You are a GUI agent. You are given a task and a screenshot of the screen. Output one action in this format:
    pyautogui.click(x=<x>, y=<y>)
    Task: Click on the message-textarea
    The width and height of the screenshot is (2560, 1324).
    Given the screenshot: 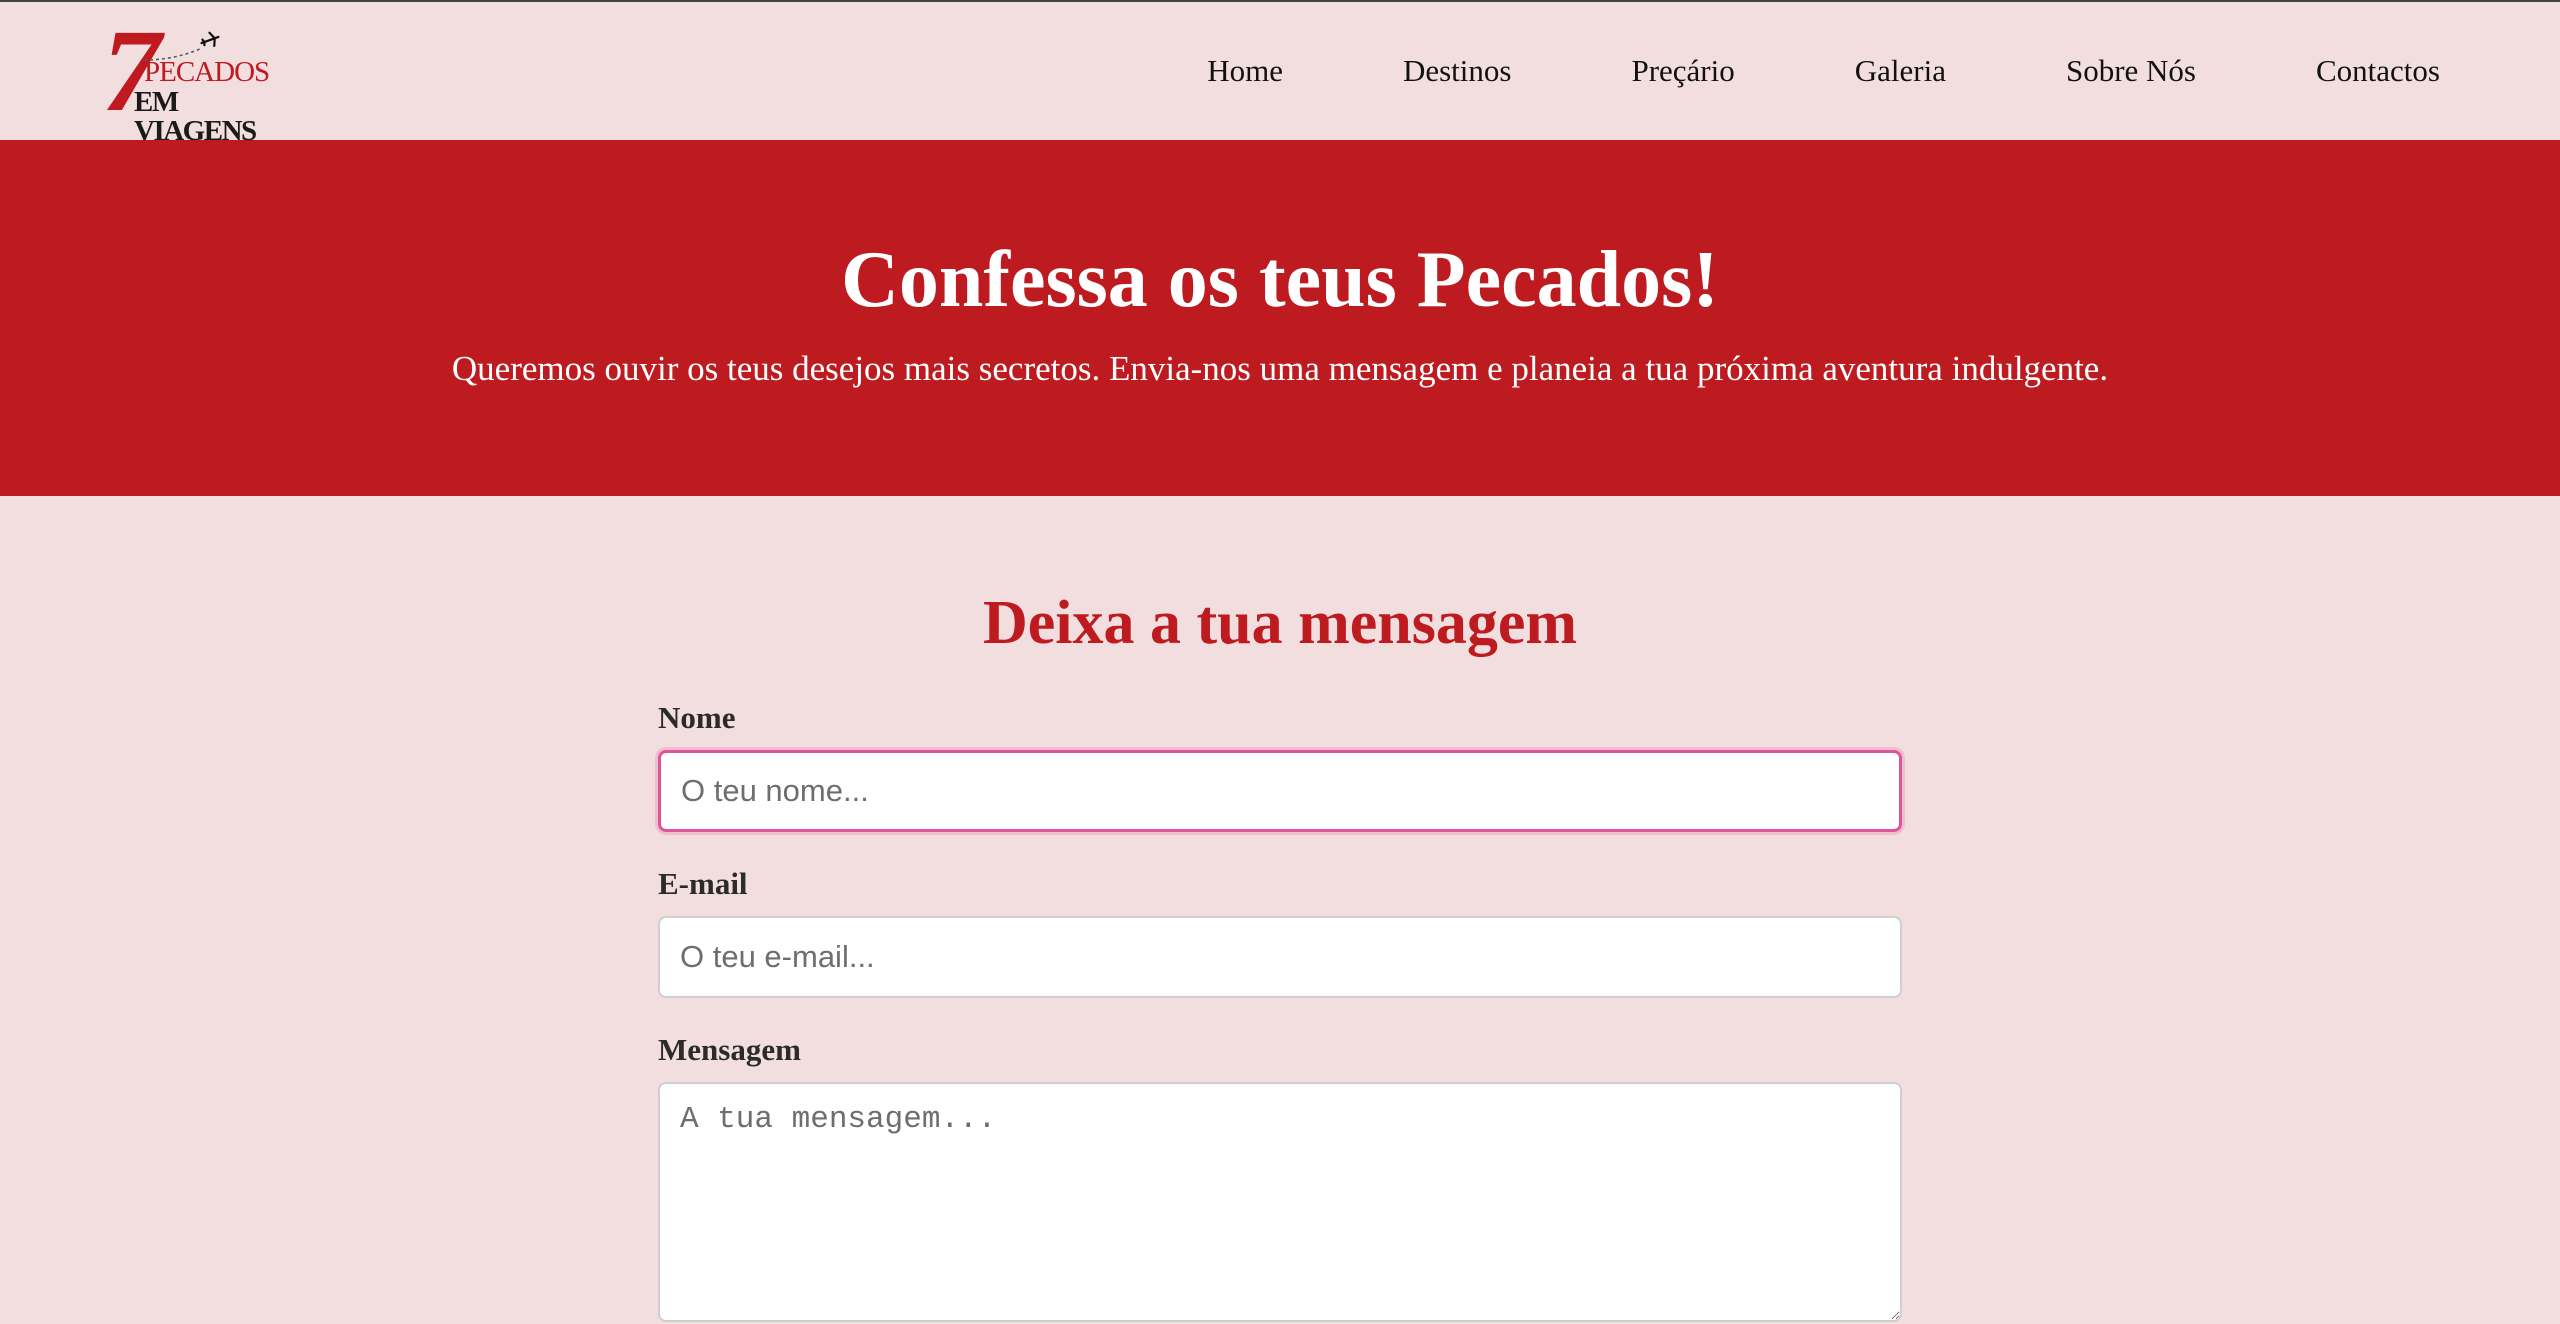 What is the action you would take?
    pyautogui.click(x=1280, y=1202)
    